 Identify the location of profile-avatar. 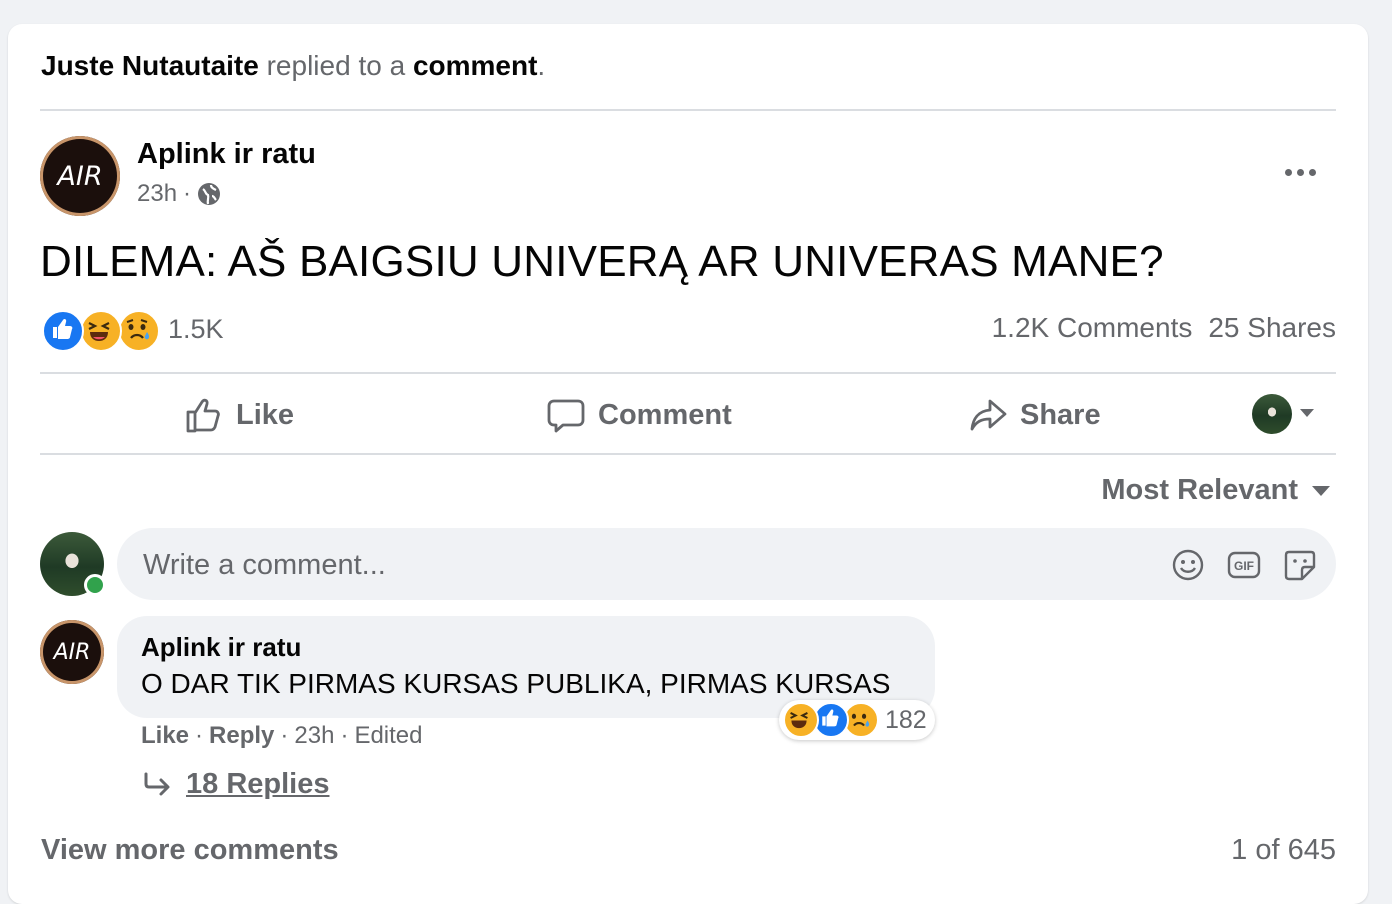
(1272, 414).